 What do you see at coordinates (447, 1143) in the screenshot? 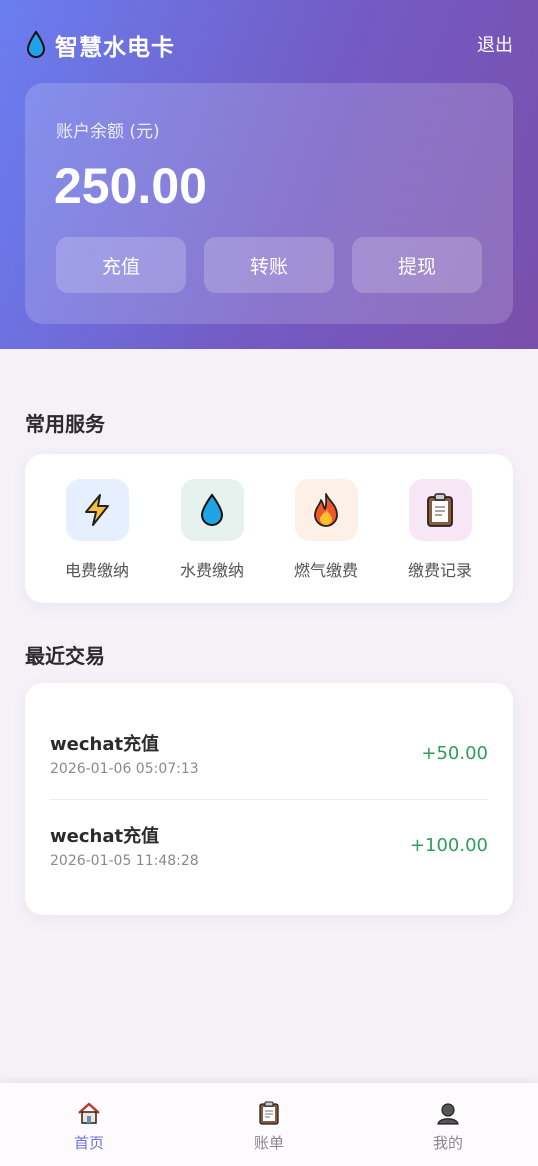
I see `tab-label: 我的` at bounding box center [447, 1143].